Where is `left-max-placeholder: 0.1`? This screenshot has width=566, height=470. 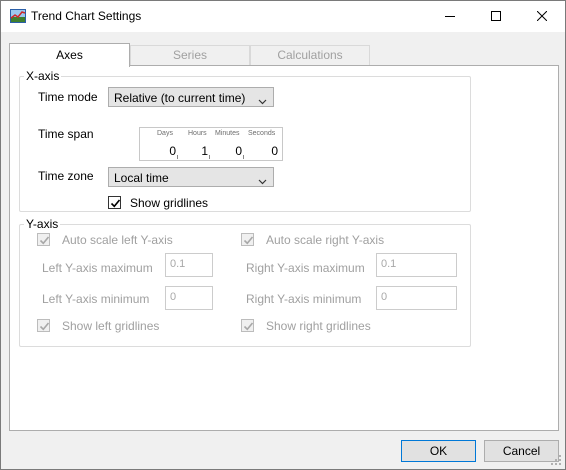 left-max-placeholder: 0.1 is located at coordinates (178, 264).